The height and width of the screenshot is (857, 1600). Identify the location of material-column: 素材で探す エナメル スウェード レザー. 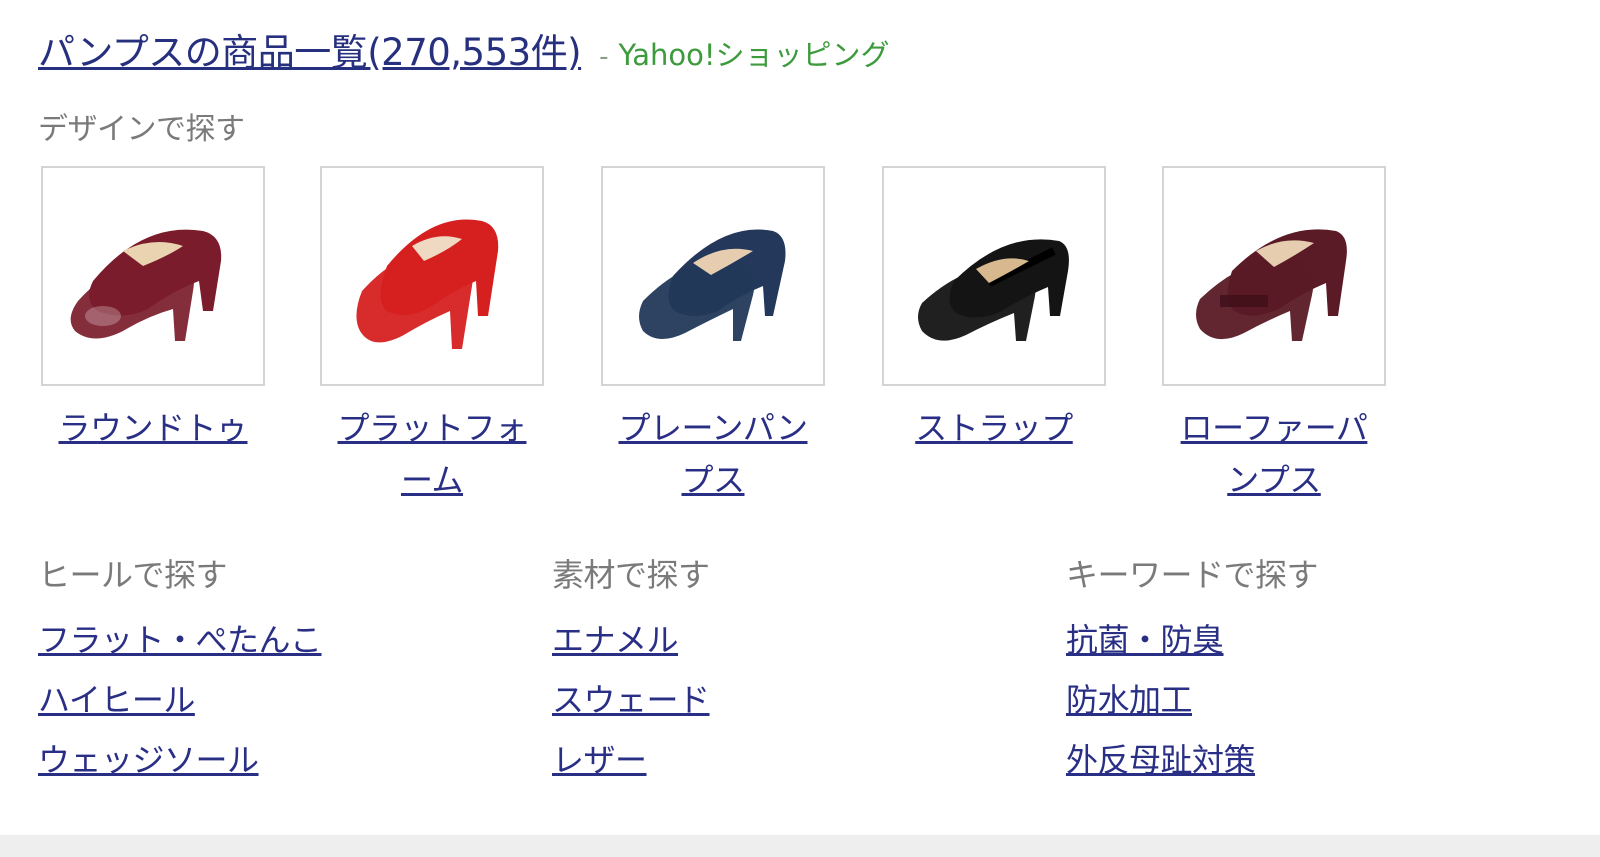
(787, 670).